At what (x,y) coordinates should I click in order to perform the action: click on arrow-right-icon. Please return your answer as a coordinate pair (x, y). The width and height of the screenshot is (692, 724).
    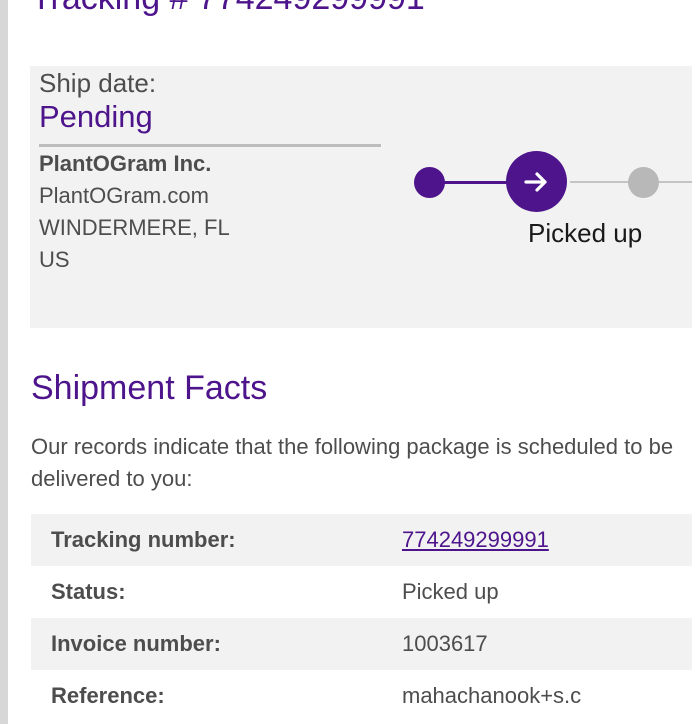
    Looking at the image, I should click on (535, 181).